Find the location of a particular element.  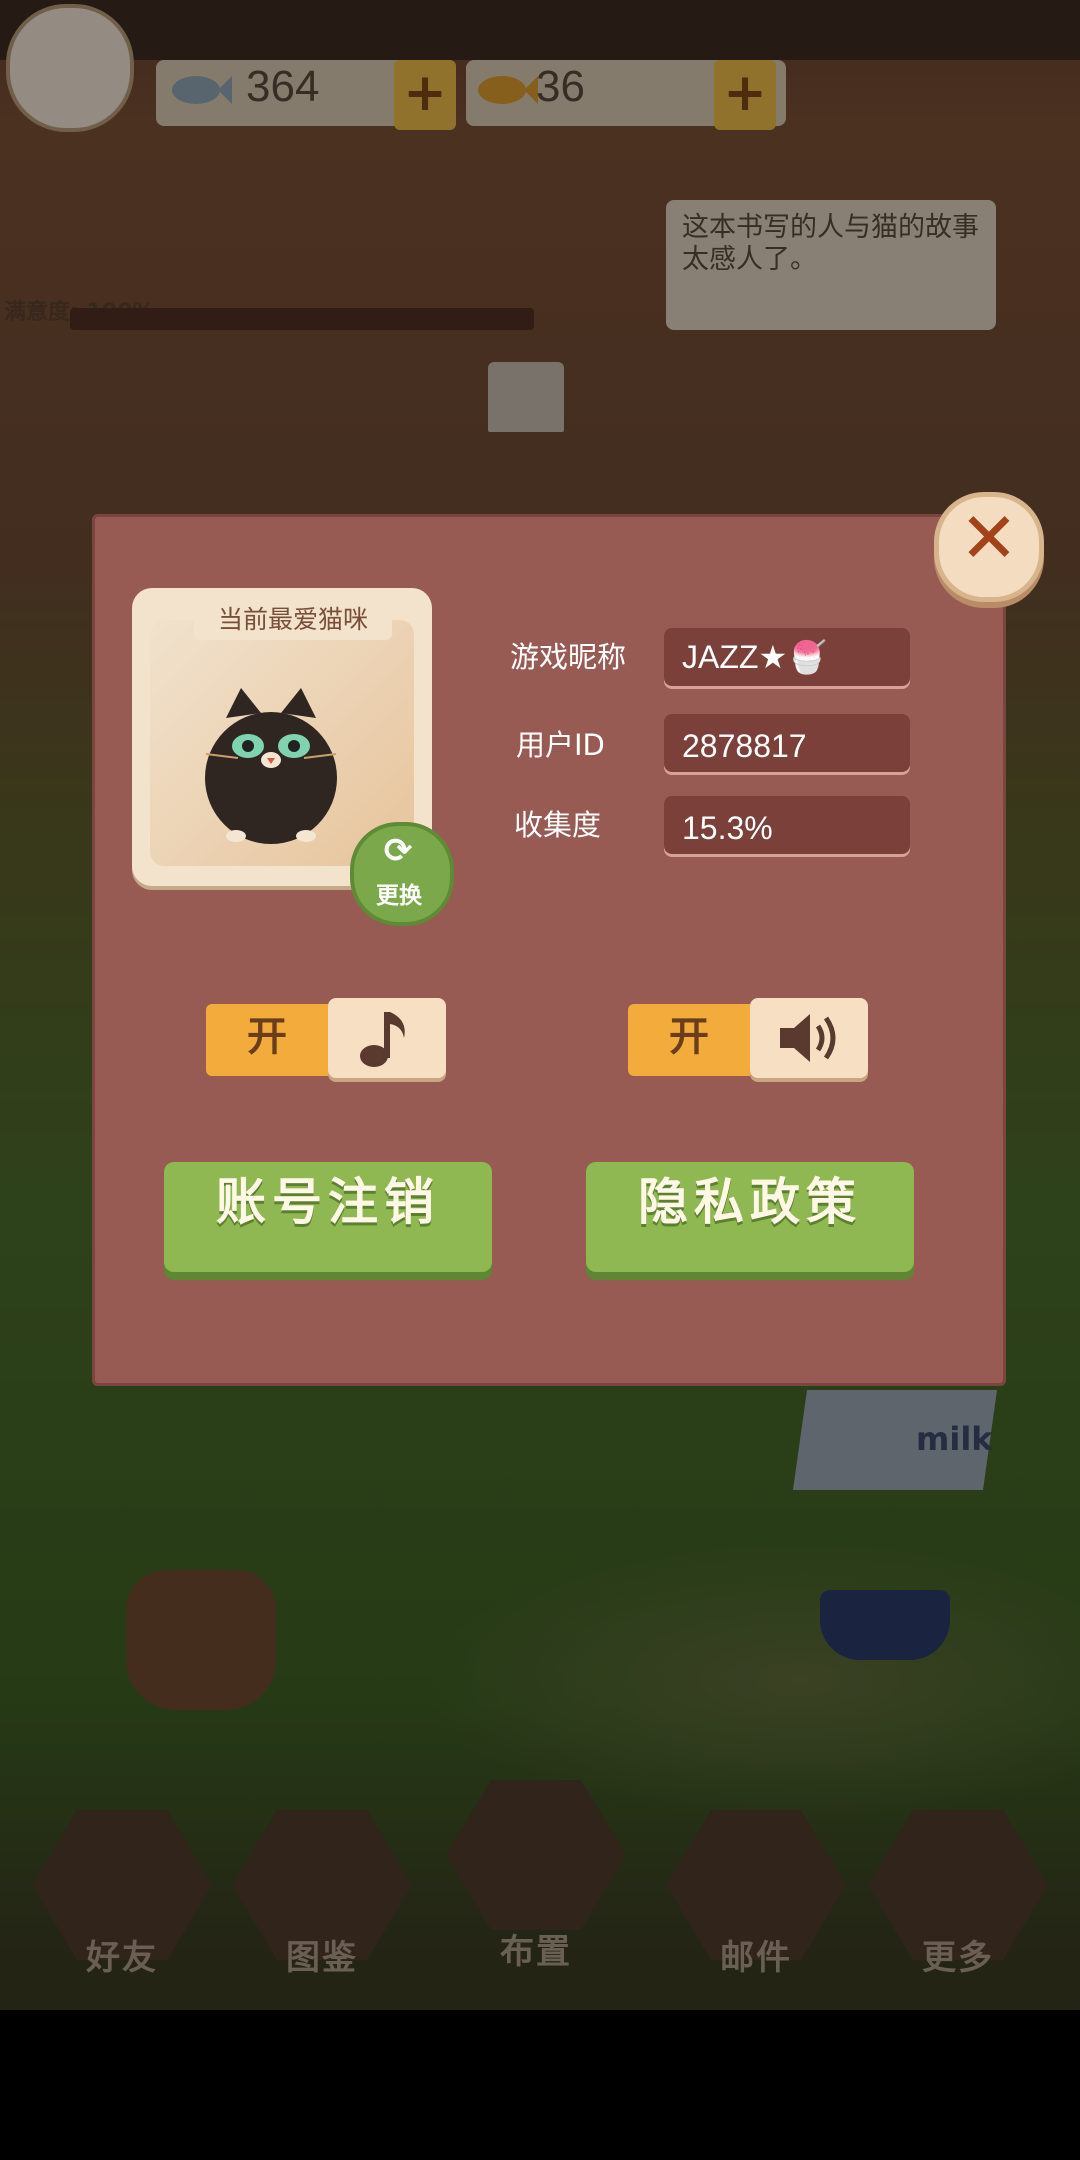

sound-toggle-state: 开 is located at coordinates (689, 1037).